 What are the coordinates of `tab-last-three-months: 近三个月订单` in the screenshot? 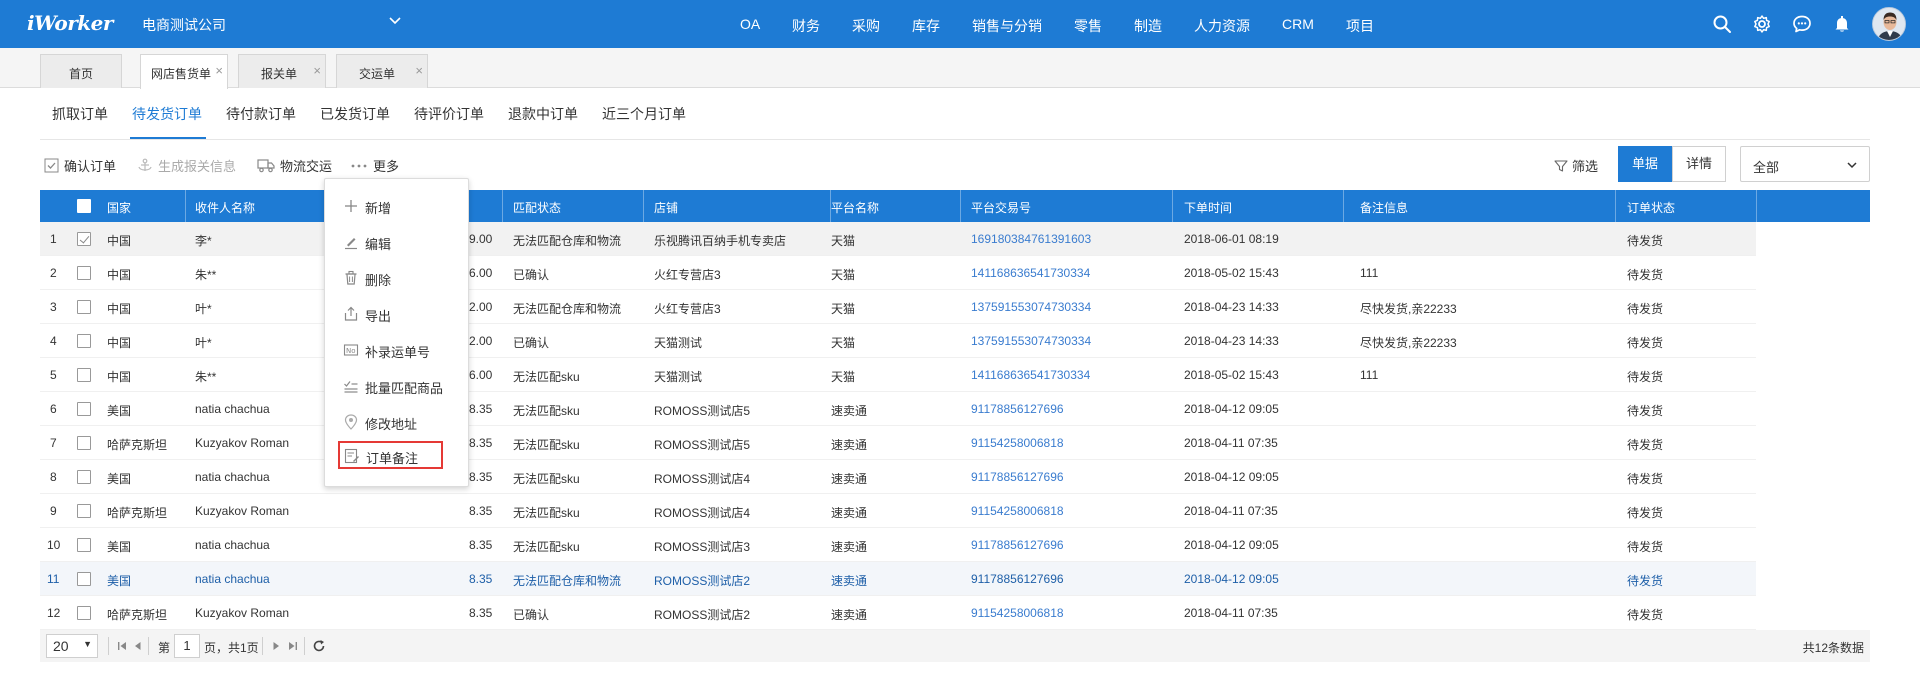 It's located at (644, 114).